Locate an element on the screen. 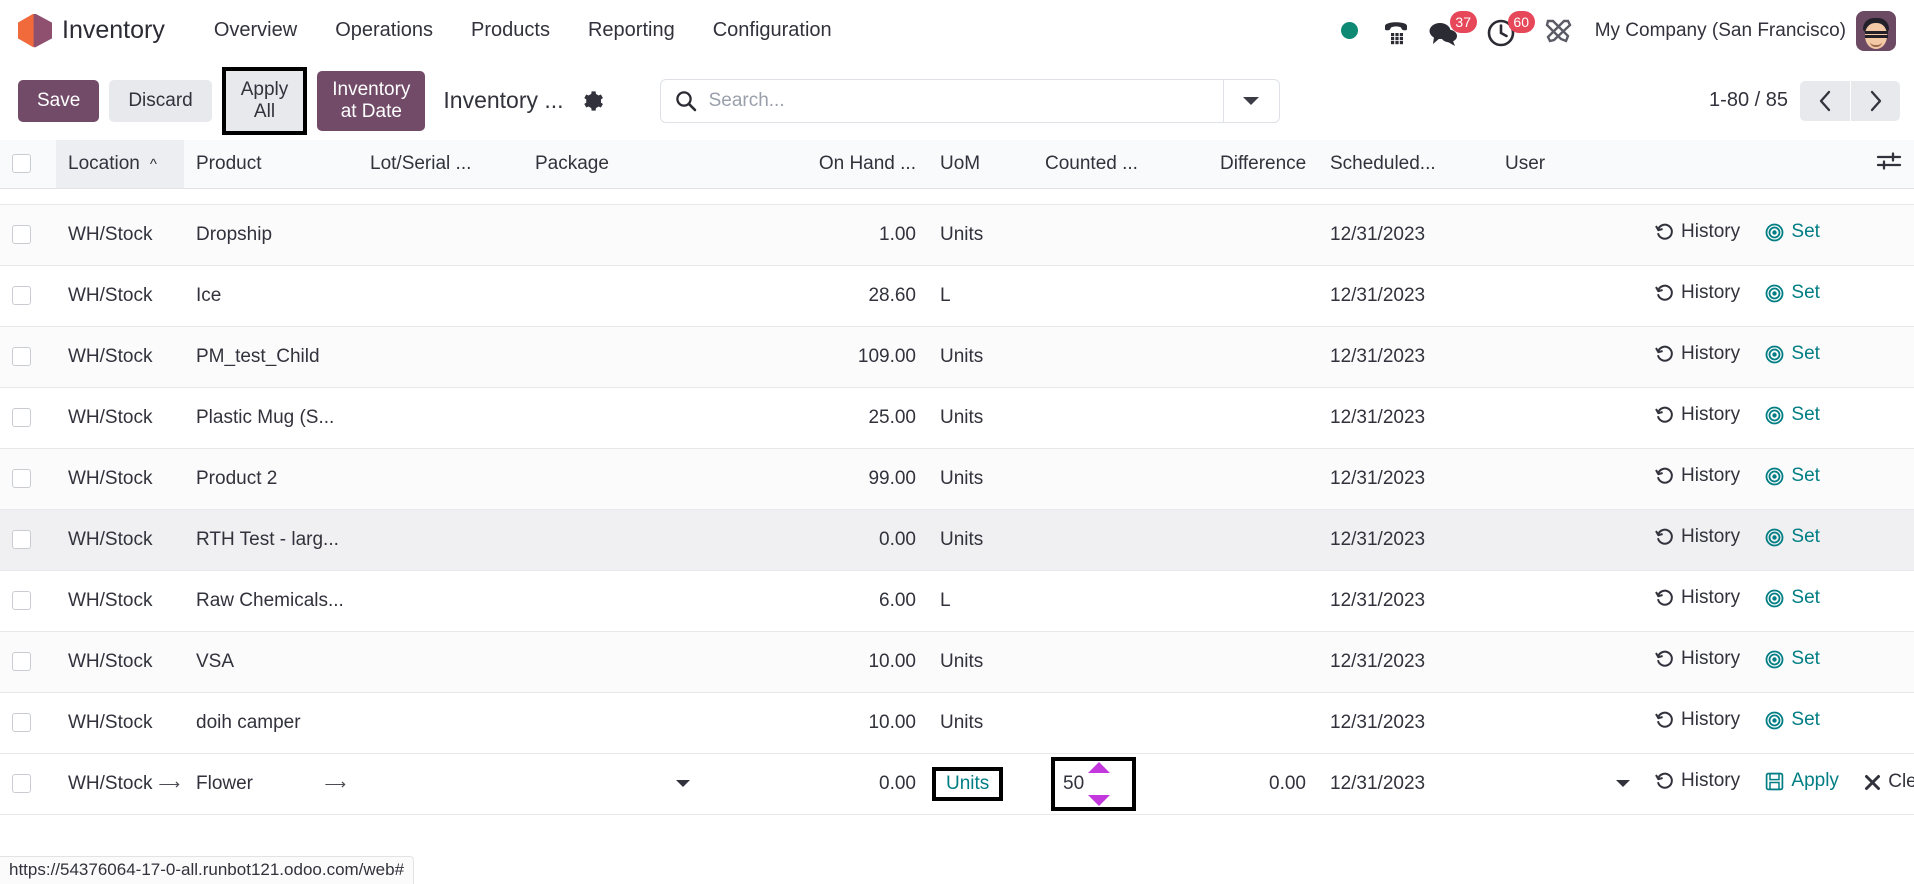 Image resolution: width=1914 pixels, height=884 pixels. user-avatar-icon is located at coordinates (1876, 30).